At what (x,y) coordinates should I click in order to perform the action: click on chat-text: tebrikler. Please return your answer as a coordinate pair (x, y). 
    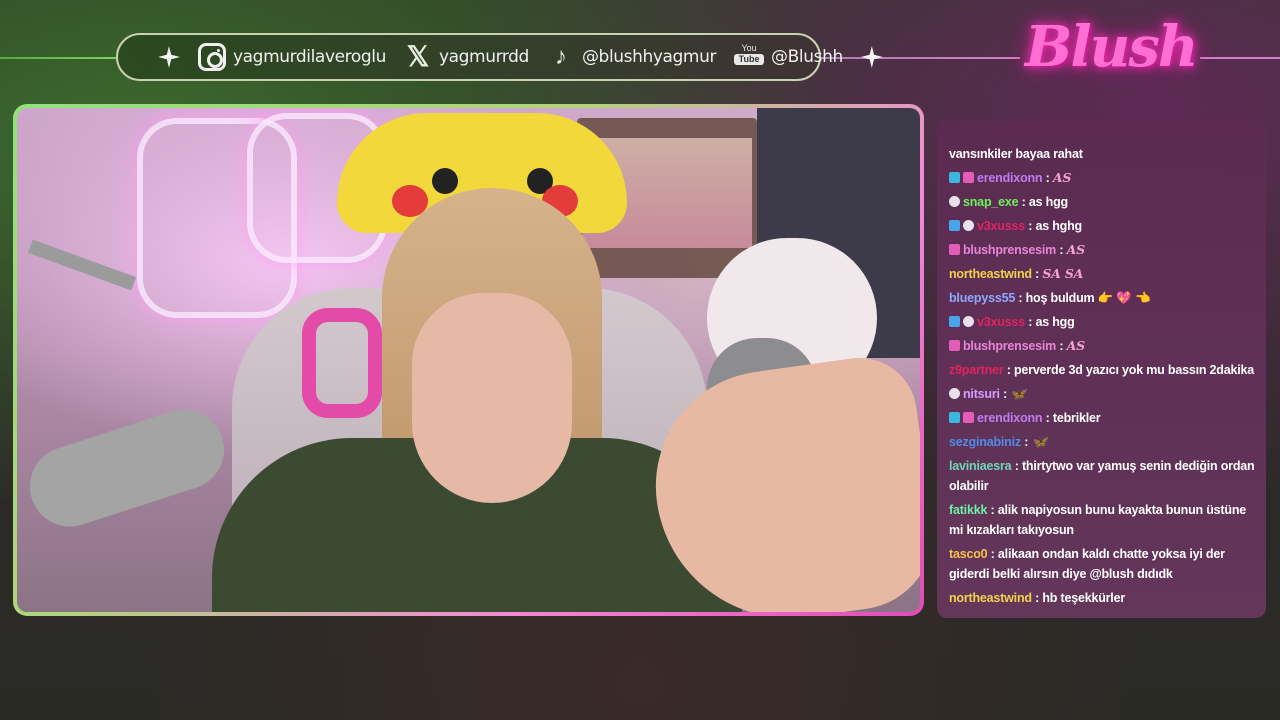
    Looking at the image, I should click on (1076, 418).